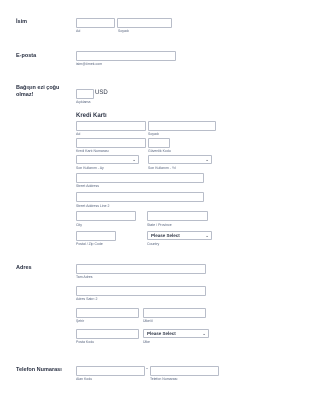  What do you see at coordinates (107, 334) in the screenshot?
I see `address-postal-input` at bounding box center [107, 334].